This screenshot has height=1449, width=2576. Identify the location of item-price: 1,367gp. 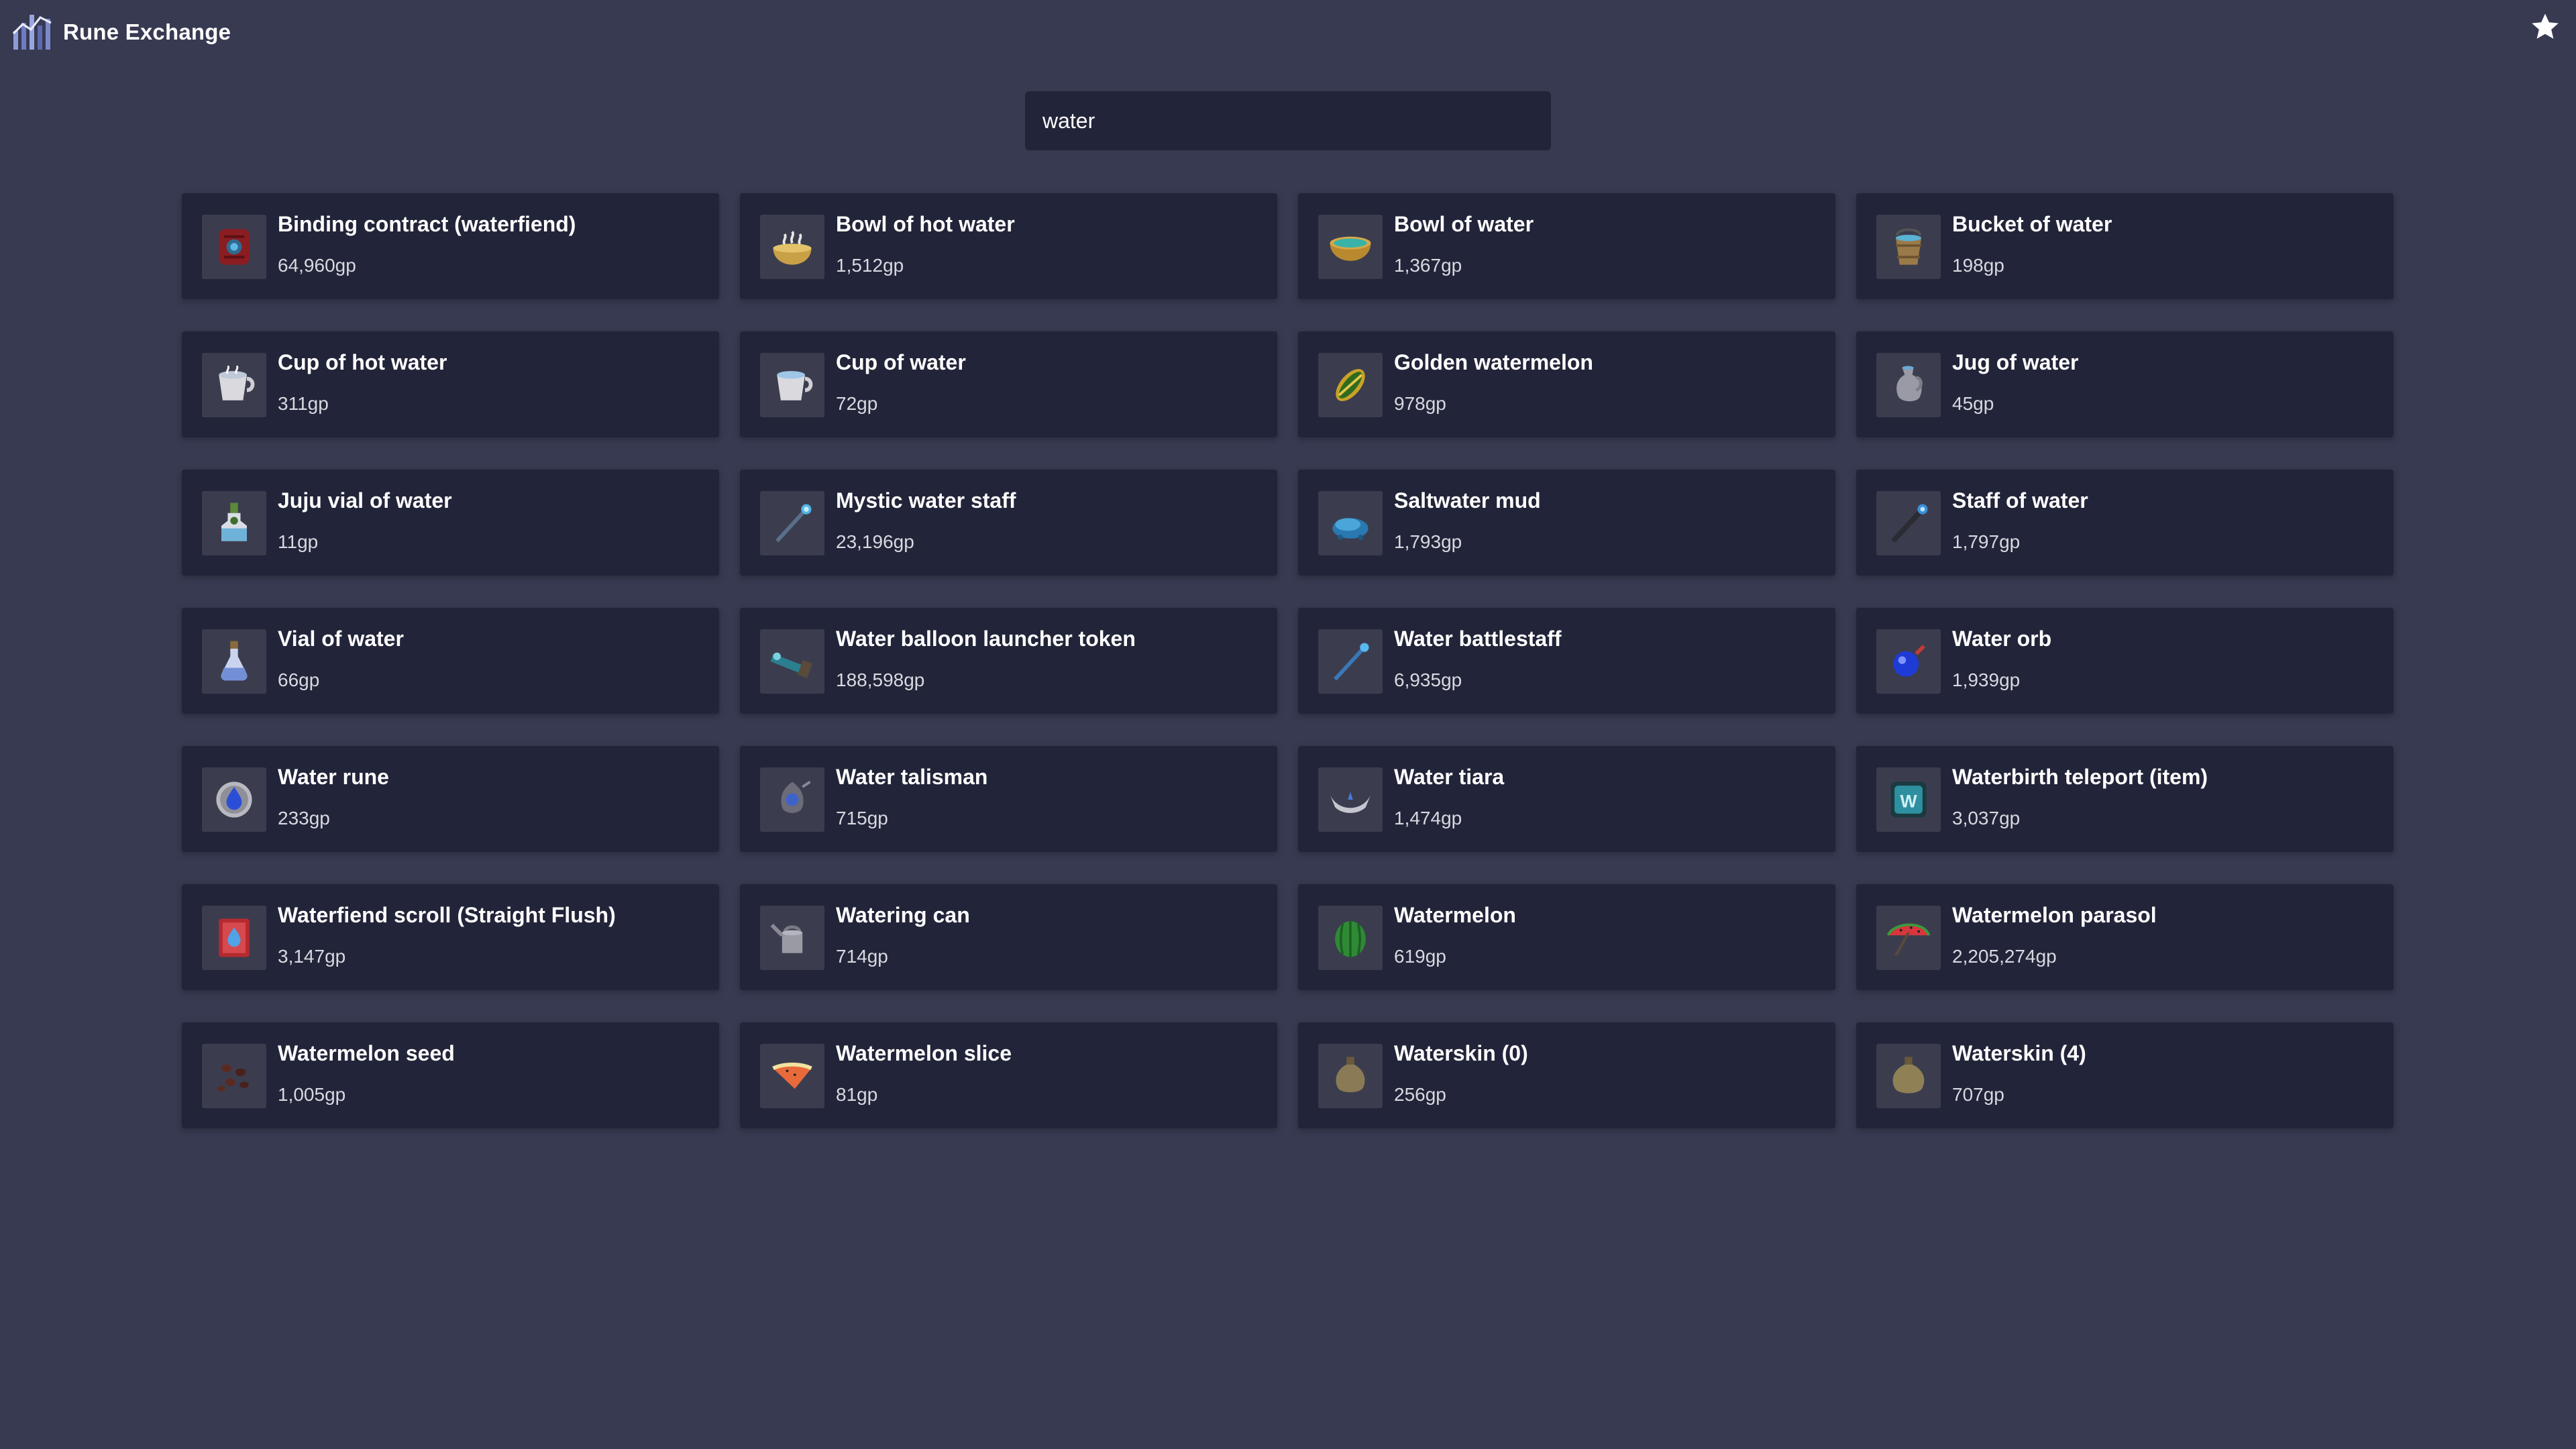
(1428, 265).